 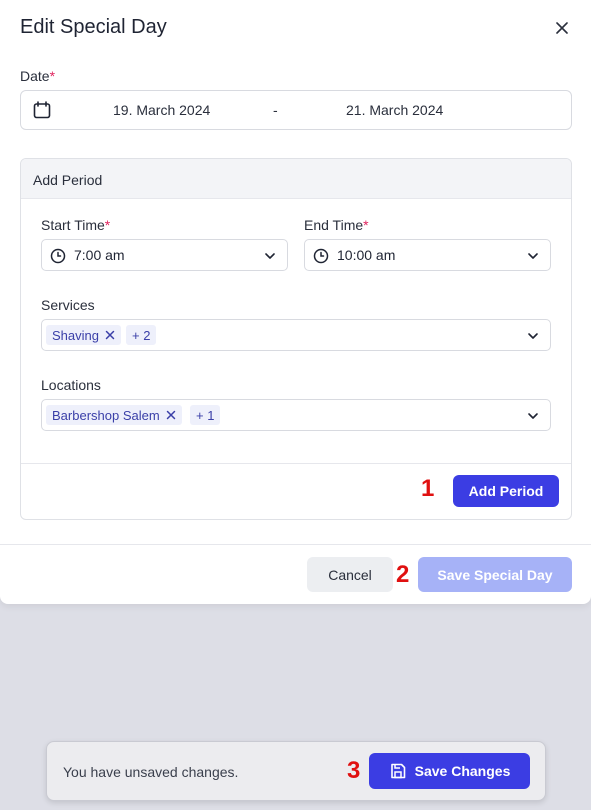 I want to click on save-changes-label: Save Changes, so click(x=462, y=771).